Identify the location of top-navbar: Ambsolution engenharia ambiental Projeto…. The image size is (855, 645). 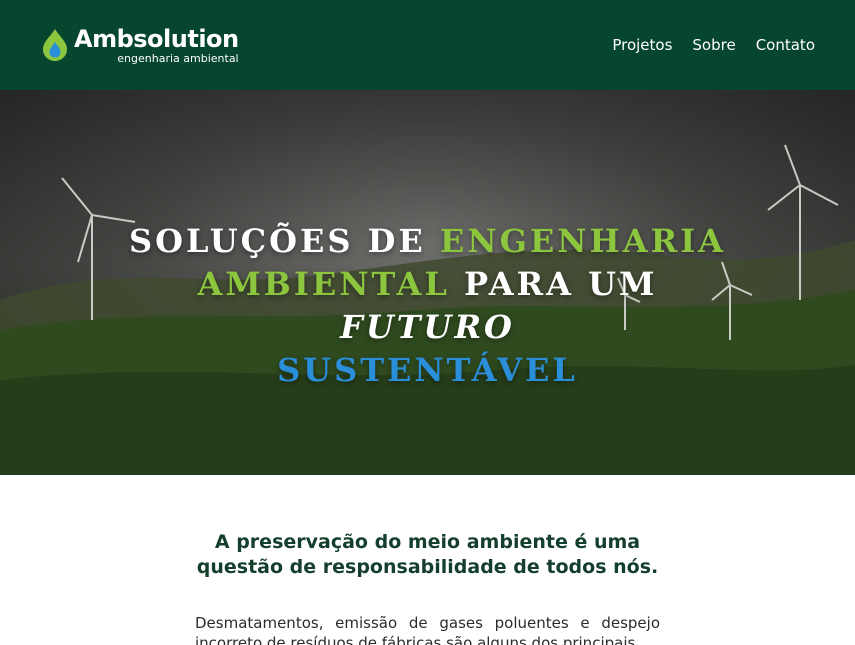
(427, 45).